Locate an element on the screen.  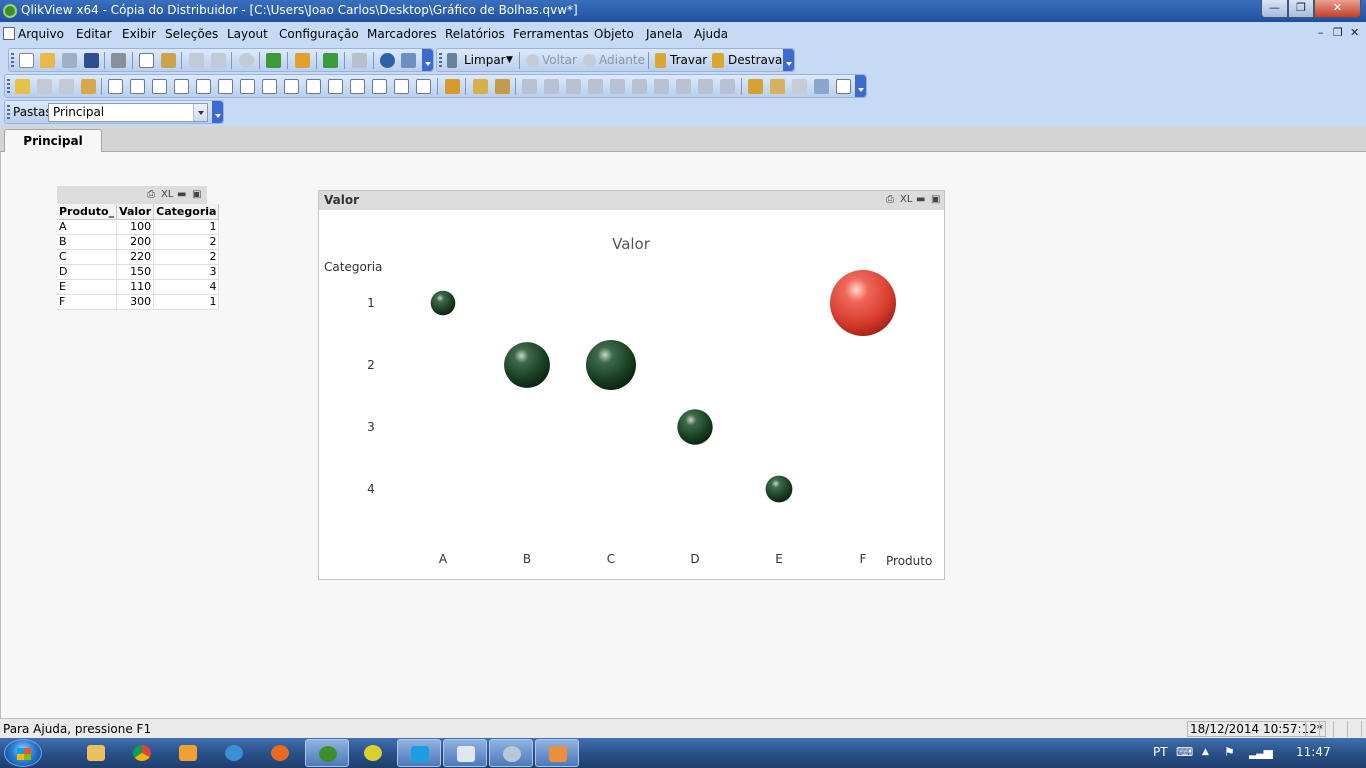
column-header-categoria: Categoria is located at coordinates (186, 212).